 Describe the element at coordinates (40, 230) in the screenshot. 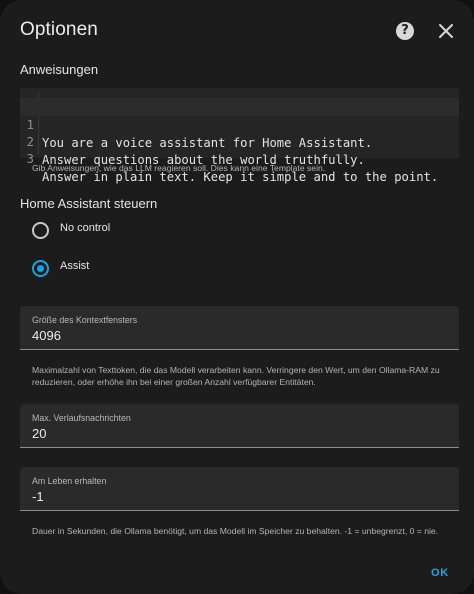

I see `radio-button` at that location.